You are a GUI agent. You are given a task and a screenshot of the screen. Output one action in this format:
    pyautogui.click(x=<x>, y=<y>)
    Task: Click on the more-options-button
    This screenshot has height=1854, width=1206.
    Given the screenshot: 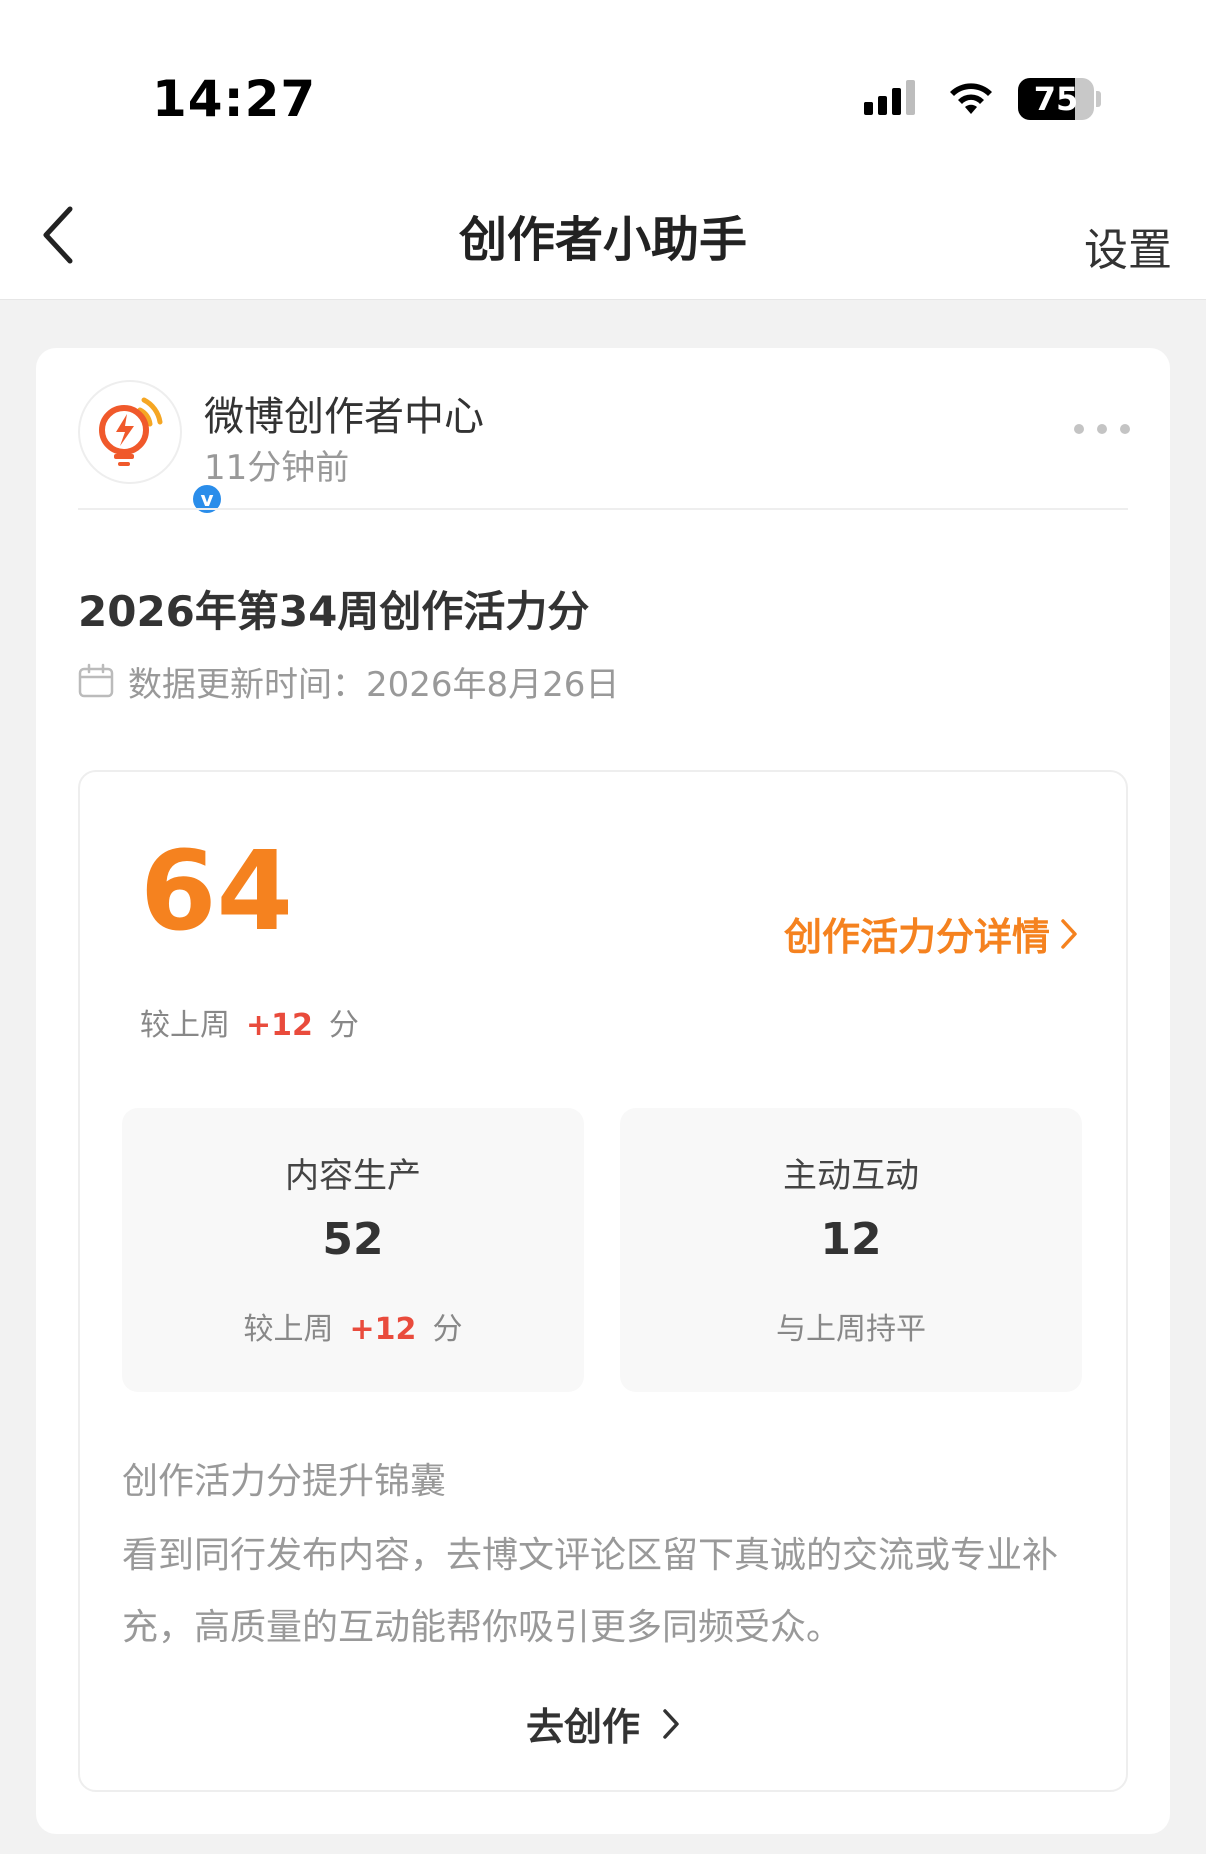 What is the action you would take?
    pyautogui.click(x=1102, y=429)
    